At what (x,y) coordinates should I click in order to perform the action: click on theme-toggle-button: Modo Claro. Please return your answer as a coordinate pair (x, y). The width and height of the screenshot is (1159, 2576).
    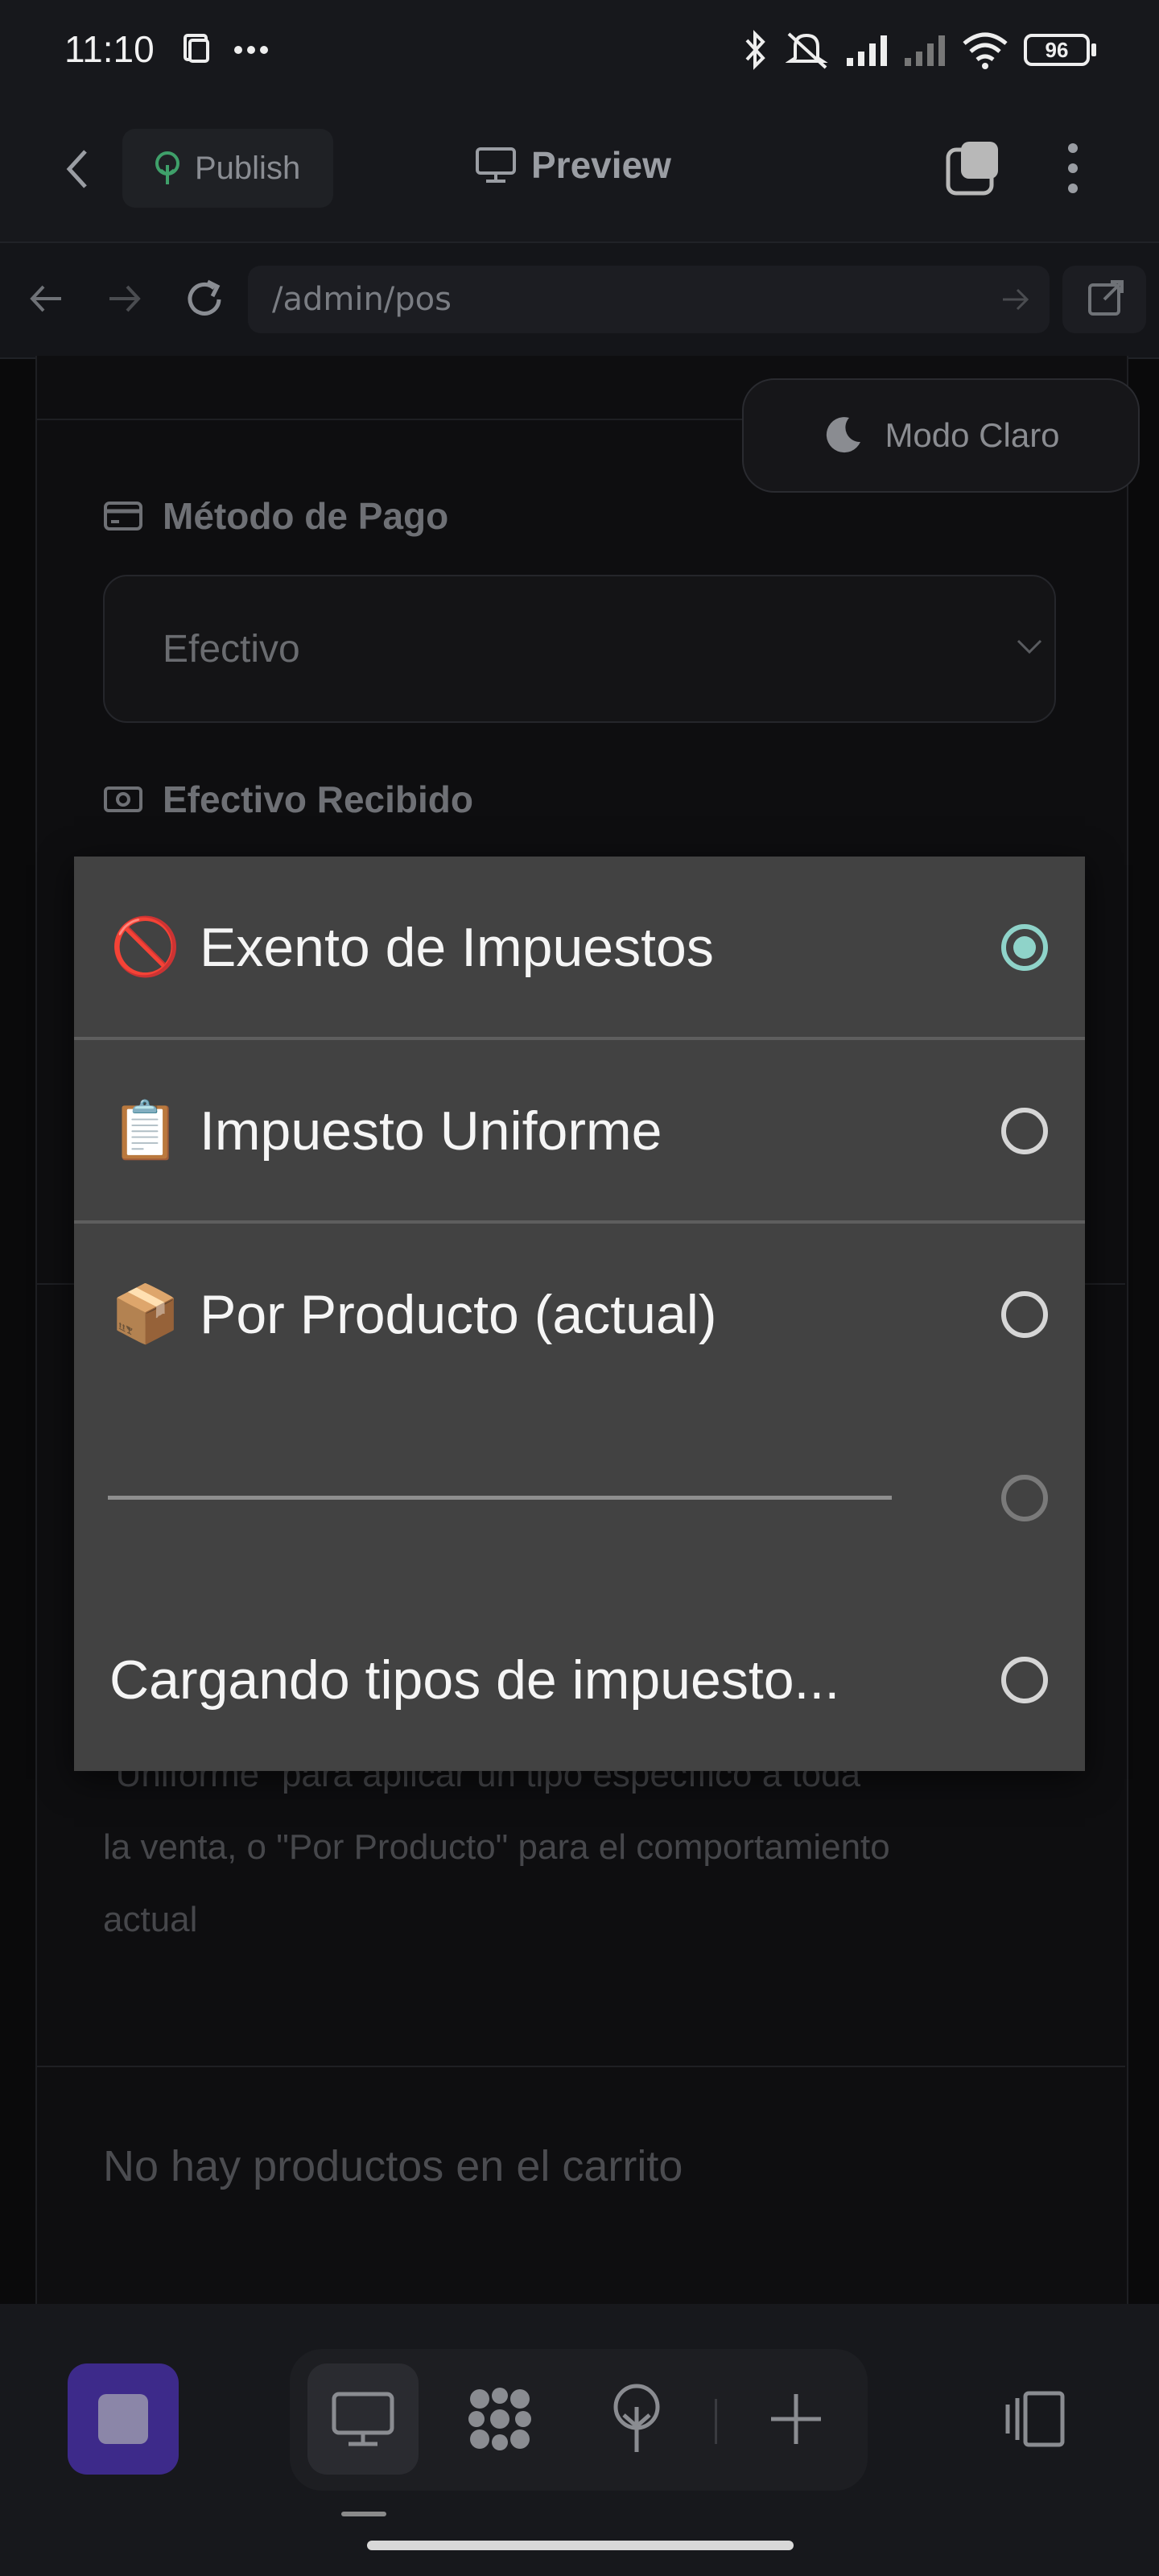
    Looking at the image, I should click on (941, 435).